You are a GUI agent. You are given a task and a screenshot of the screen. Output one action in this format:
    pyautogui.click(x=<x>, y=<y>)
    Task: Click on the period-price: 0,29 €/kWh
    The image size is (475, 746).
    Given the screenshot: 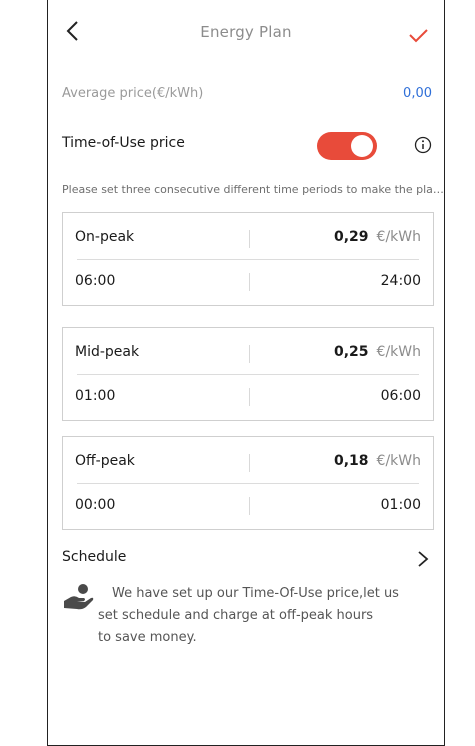 What is the action you would take?
    pyautogui.click(x=377, y=237)
    